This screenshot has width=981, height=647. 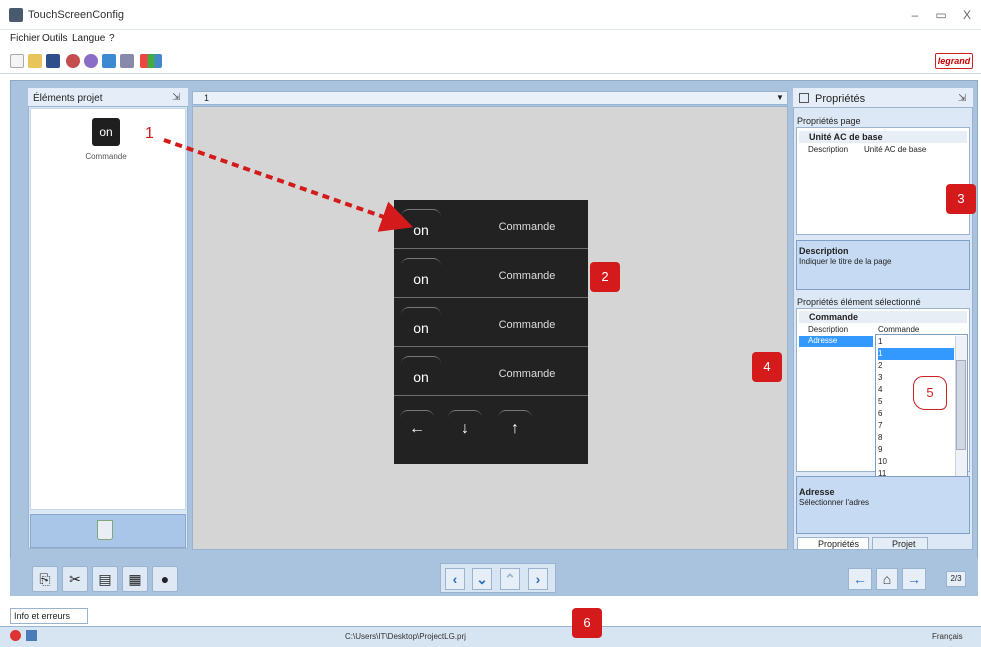 I want to click on forward-arrow-button: →, so click(x=914, y=579).